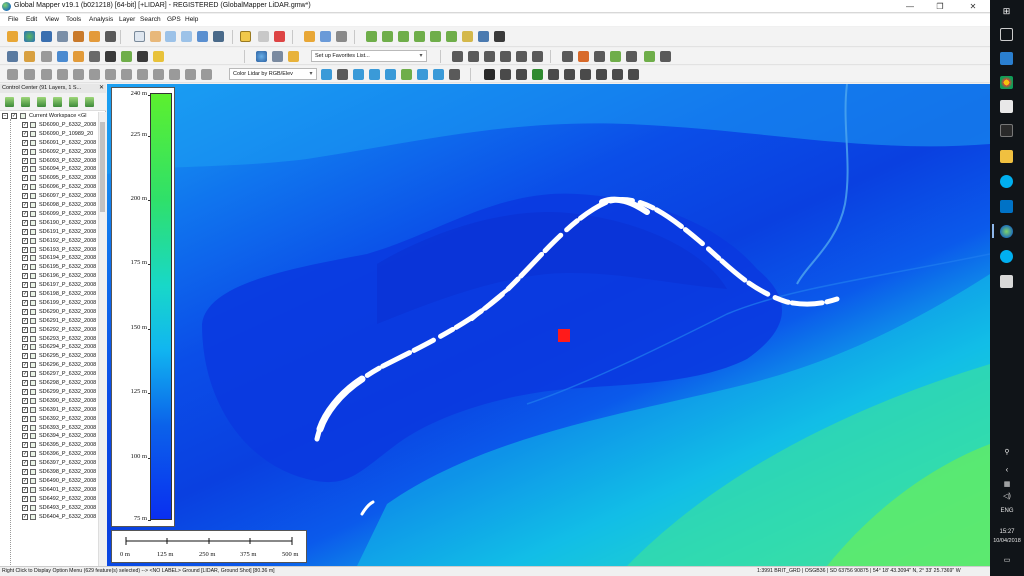  Describe the element at coordinates (369, 56) in the screenshot. I see `favorites-combo: Set up Favorites List... ▾` at that location.